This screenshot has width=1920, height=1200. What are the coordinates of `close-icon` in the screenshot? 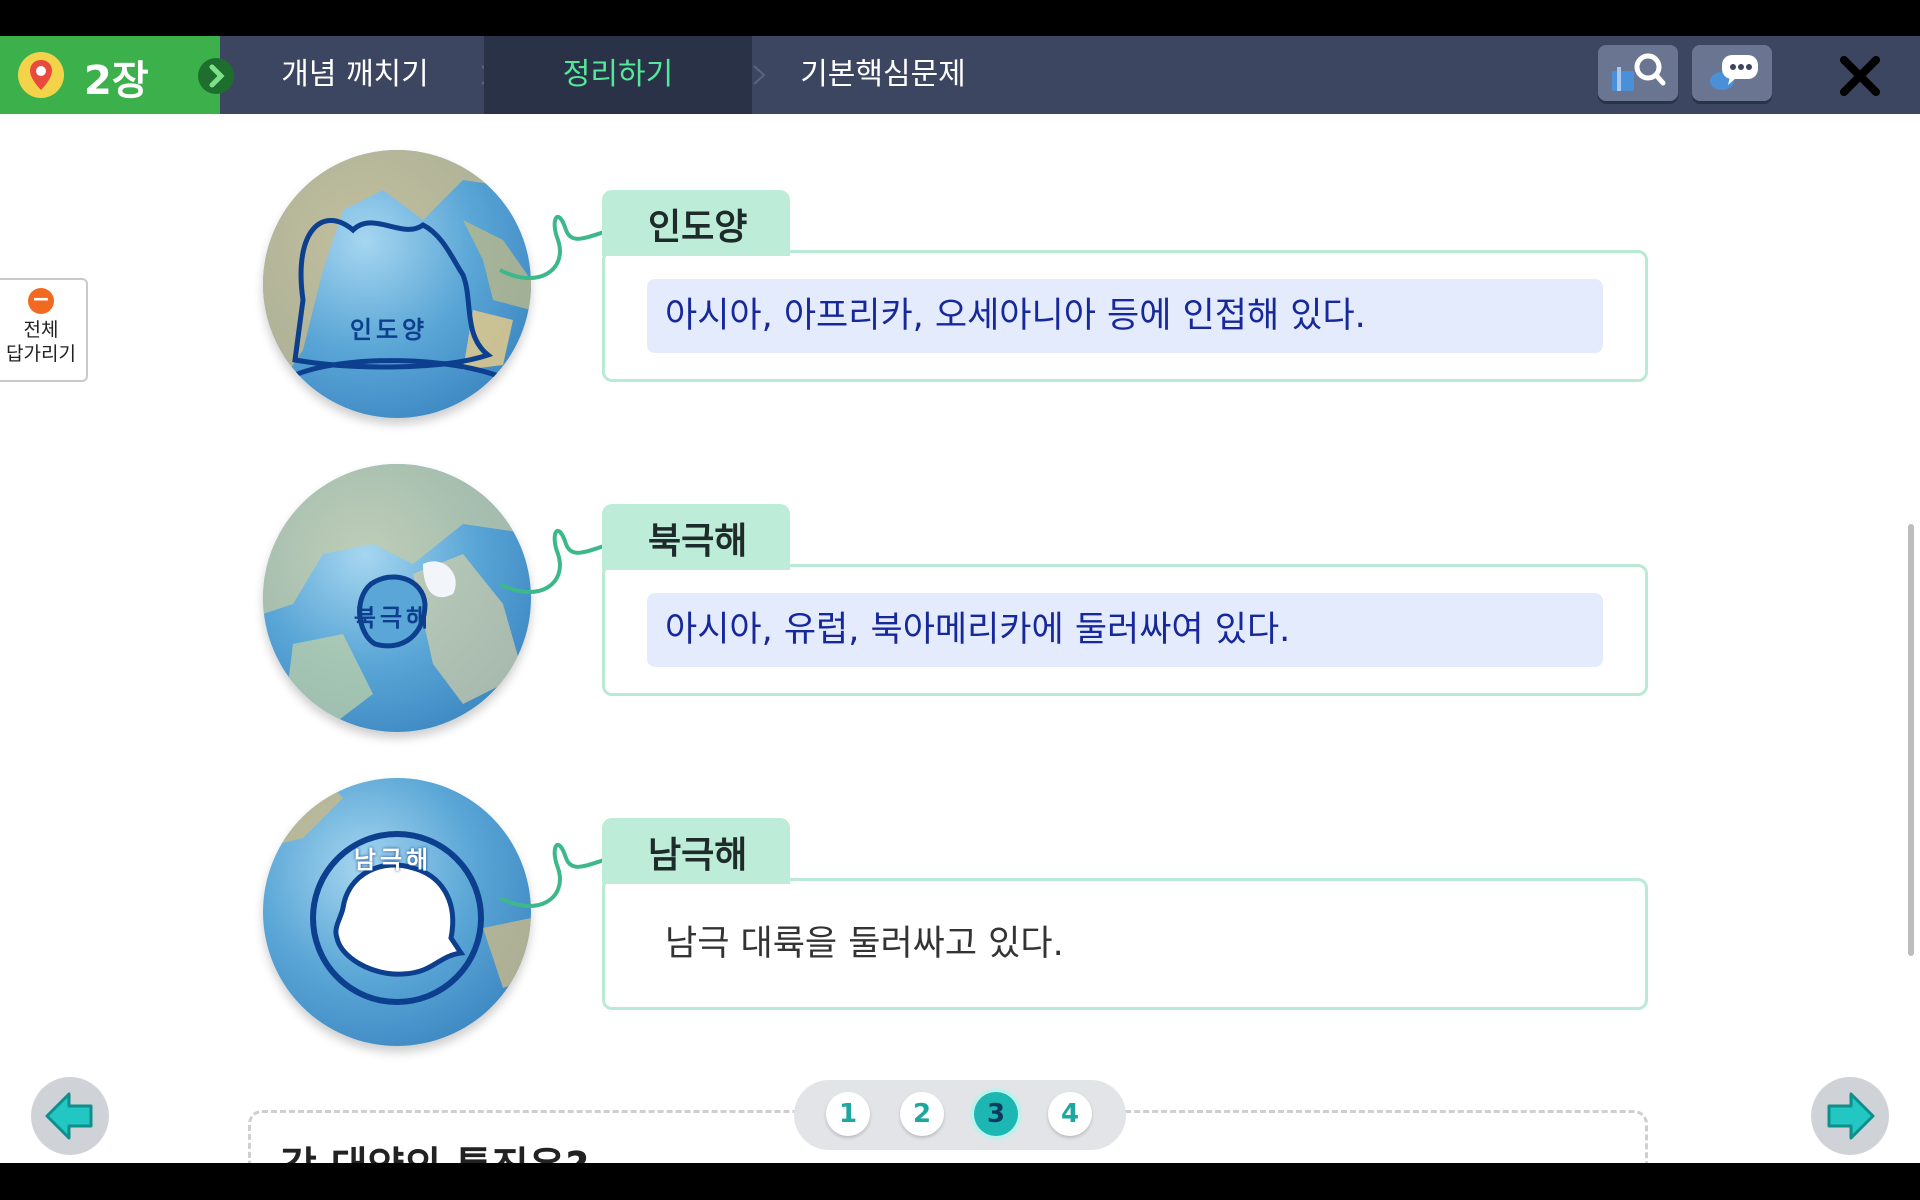 It's located at (1860, 76).